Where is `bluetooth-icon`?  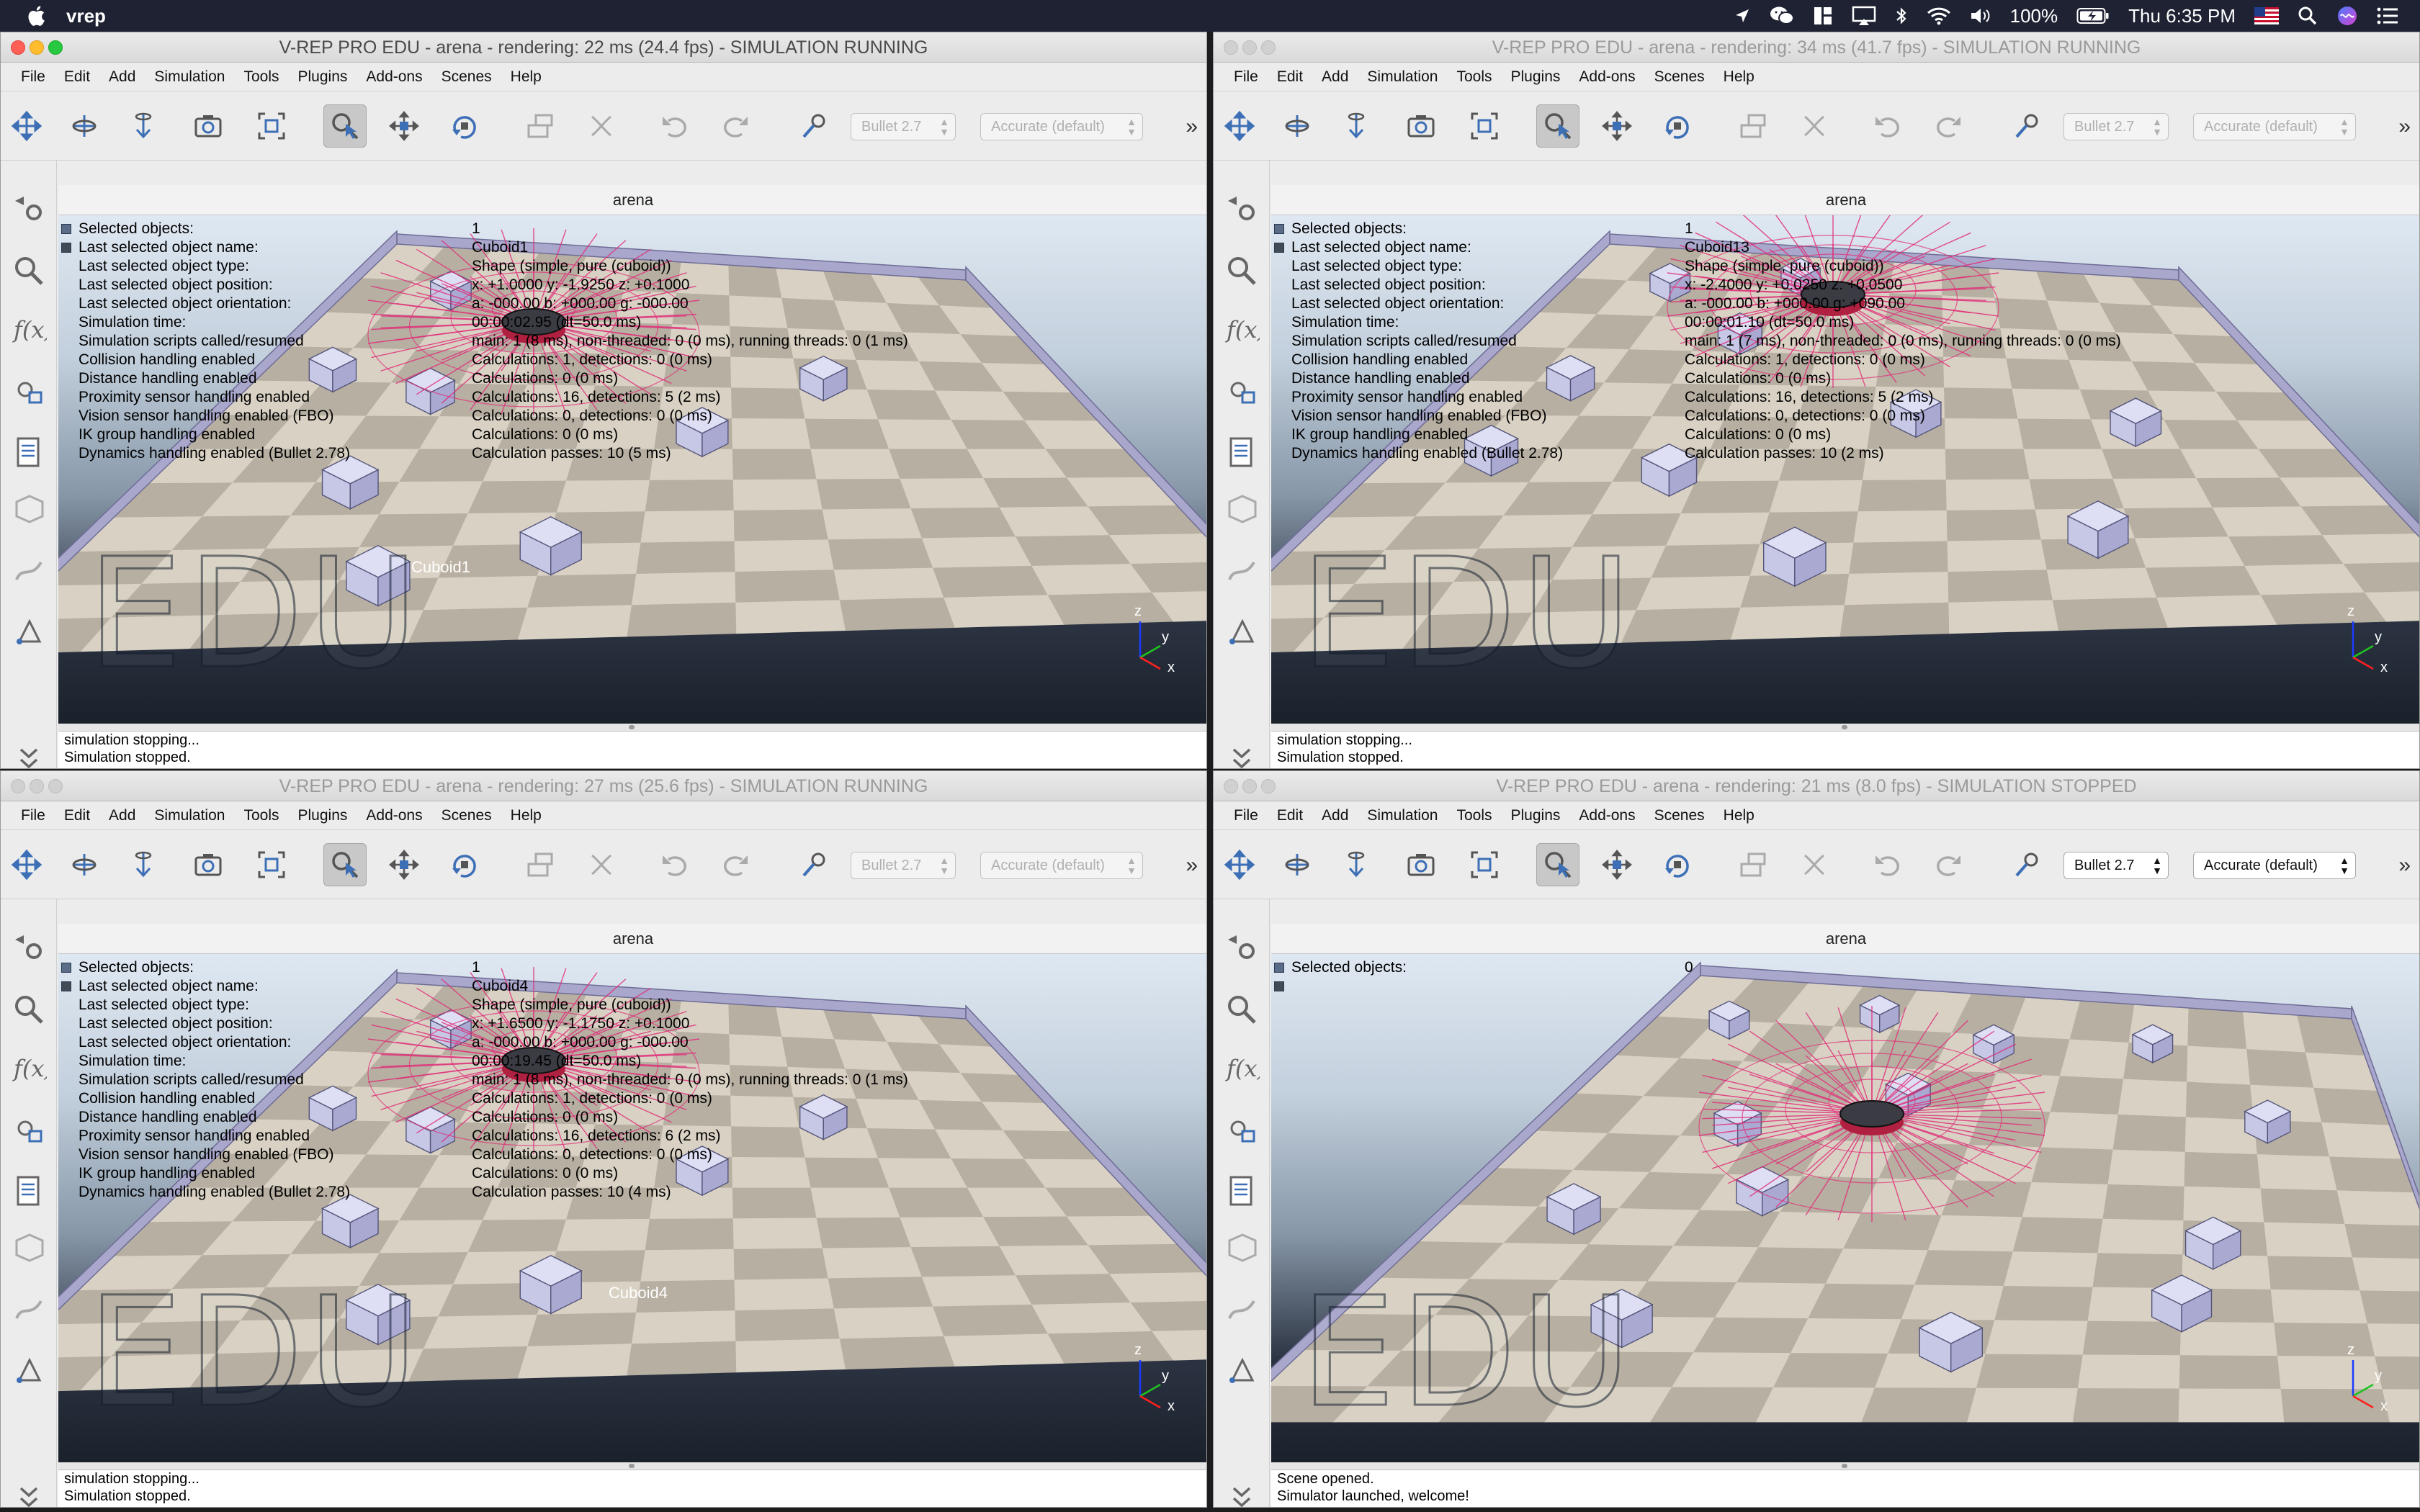 bluetooth-icon is located at coordinates (1901, 16).